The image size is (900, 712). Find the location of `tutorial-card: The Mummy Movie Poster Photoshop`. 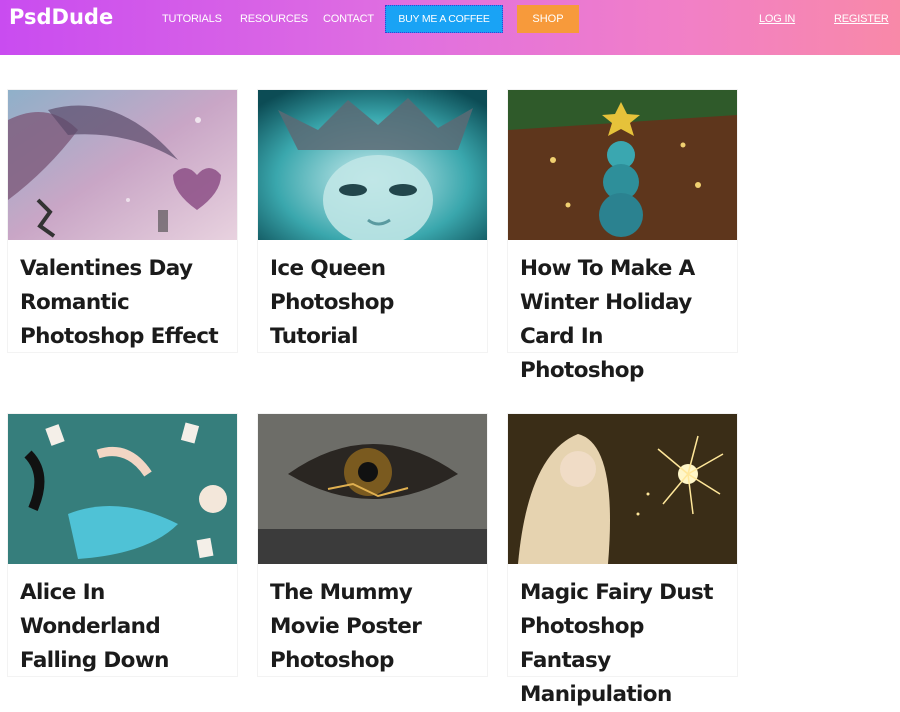

tutorial-card: The Mummy Movie Poster Photoshop is located at coordinates (372, 545).